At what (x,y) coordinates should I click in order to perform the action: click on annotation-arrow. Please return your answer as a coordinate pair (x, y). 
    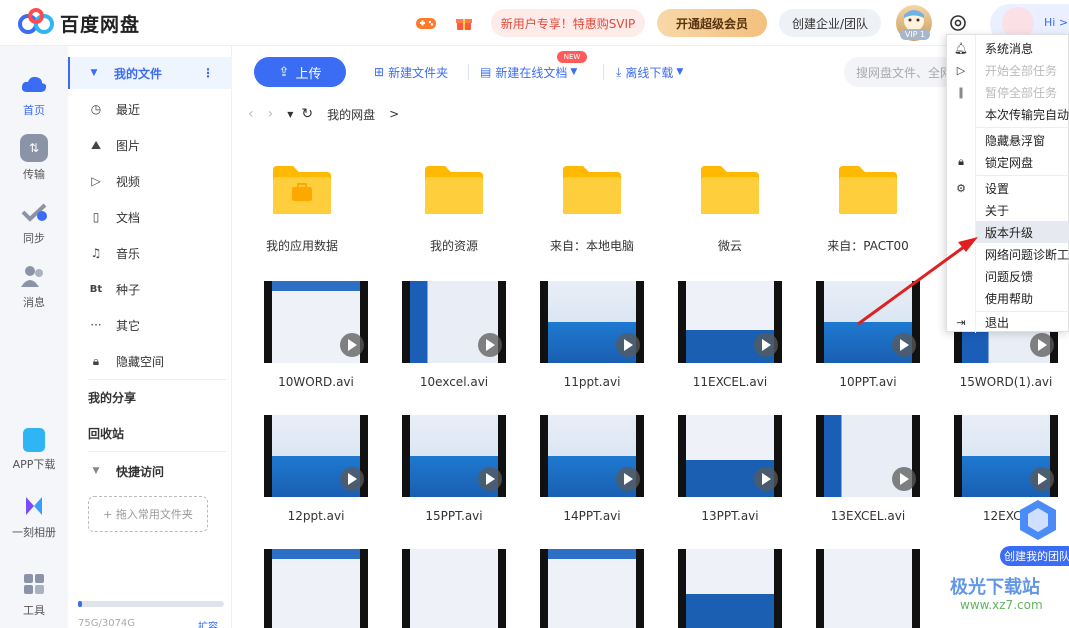
    Looking at the image, I should click on (917, 281).